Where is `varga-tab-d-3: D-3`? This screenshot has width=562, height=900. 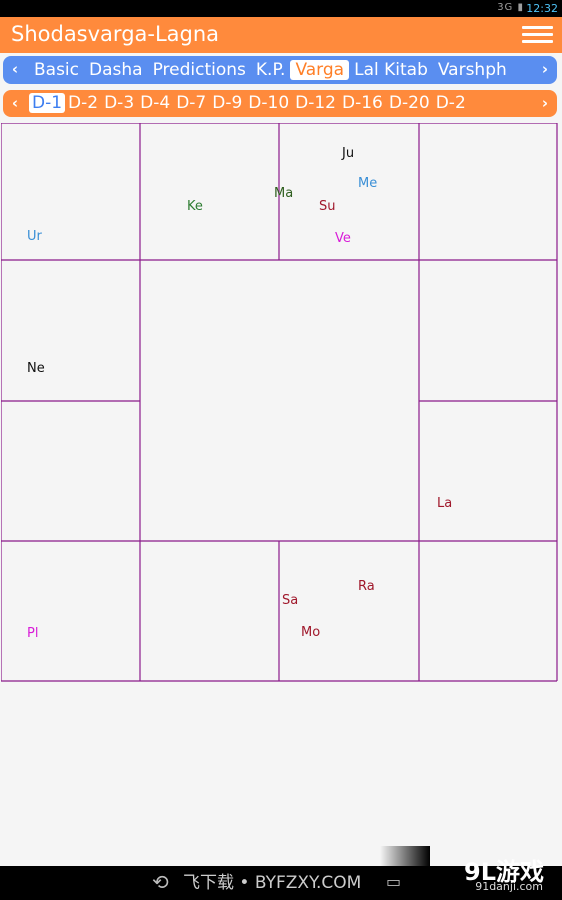
varga-tab-d-3: D-3 is located at coordinates (119, 103).